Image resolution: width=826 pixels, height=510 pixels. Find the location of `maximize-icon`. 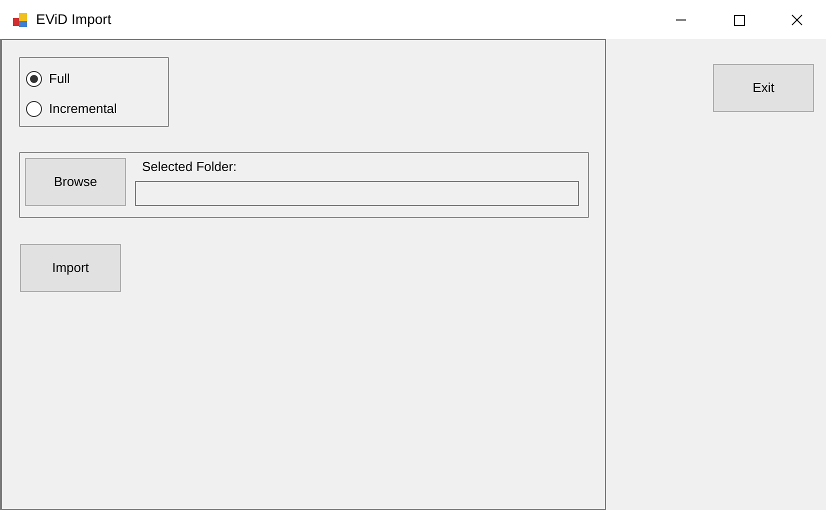

maximize-icon is located at coordinates (739, 20).